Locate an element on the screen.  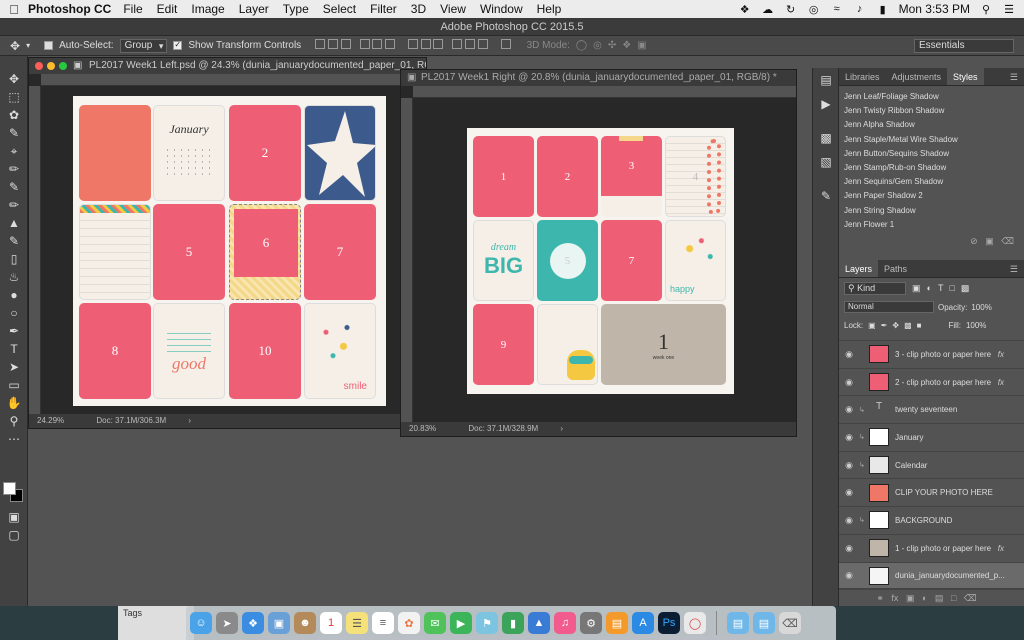
menu-layer: Layer is located at coordinates (254, 9).